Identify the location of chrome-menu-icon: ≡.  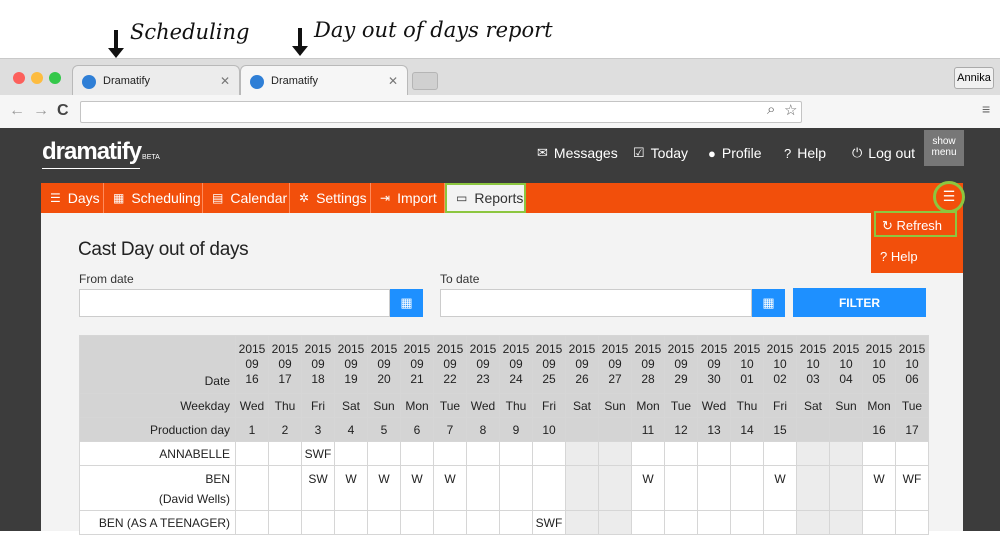
(986, 109).